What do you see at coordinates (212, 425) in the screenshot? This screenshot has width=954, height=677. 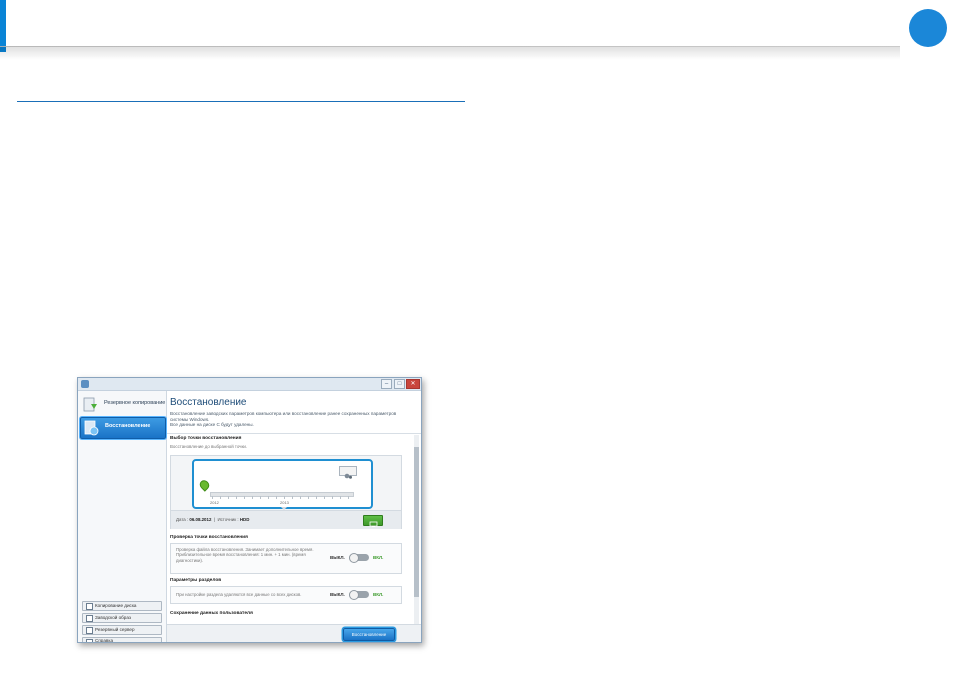 I see `description-line: Все данные на диске C будут удалены.` at bounding box center [212, 425].